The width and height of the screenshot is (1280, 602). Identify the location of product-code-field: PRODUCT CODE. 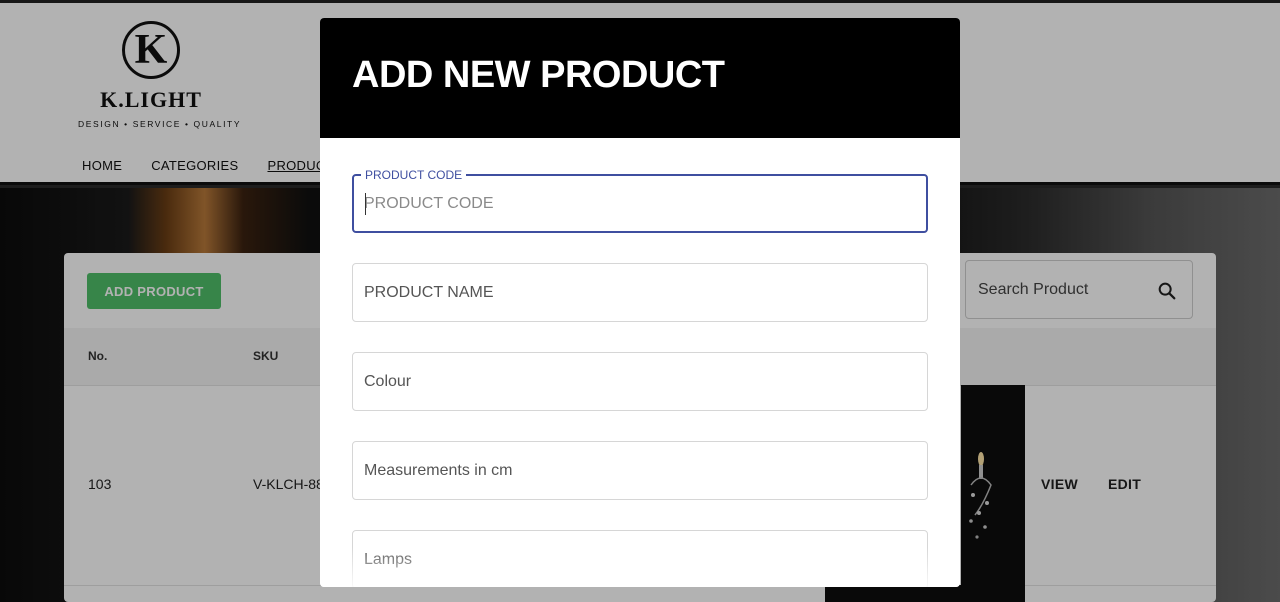
(640, 200).